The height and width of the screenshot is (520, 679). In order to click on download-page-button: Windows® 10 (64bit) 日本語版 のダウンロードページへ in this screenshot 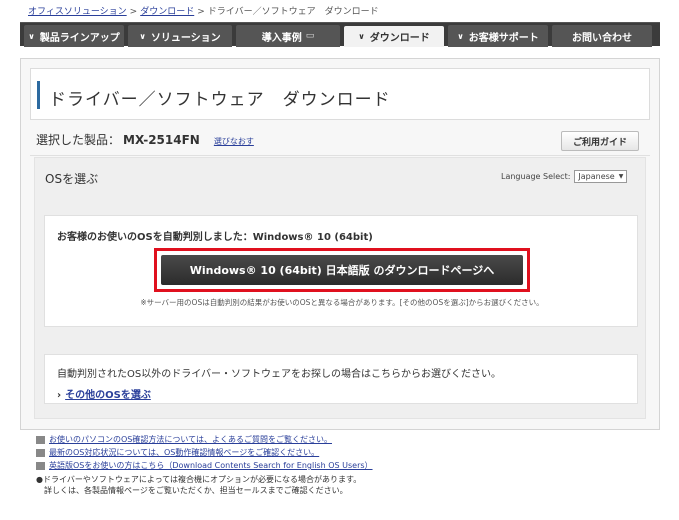, I will do `click(342, 270)`.